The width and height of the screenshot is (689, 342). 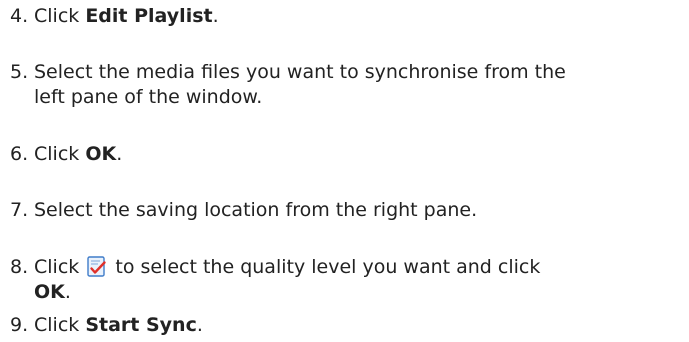 I want to click on step-text-line-2: left pane of the window., so click(x=148, y=97).